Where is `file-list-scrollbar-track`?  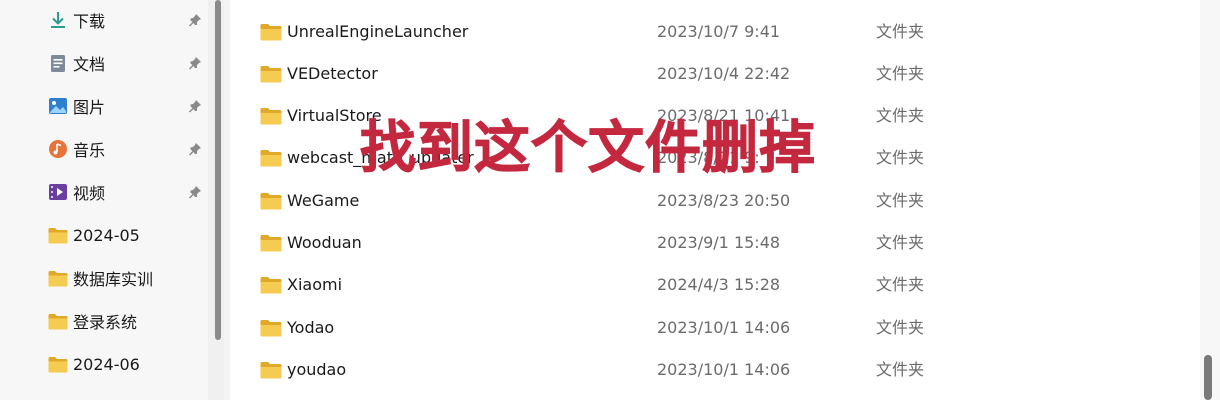 file-list-scrollbar-track is located at coordinates (1210, 200).